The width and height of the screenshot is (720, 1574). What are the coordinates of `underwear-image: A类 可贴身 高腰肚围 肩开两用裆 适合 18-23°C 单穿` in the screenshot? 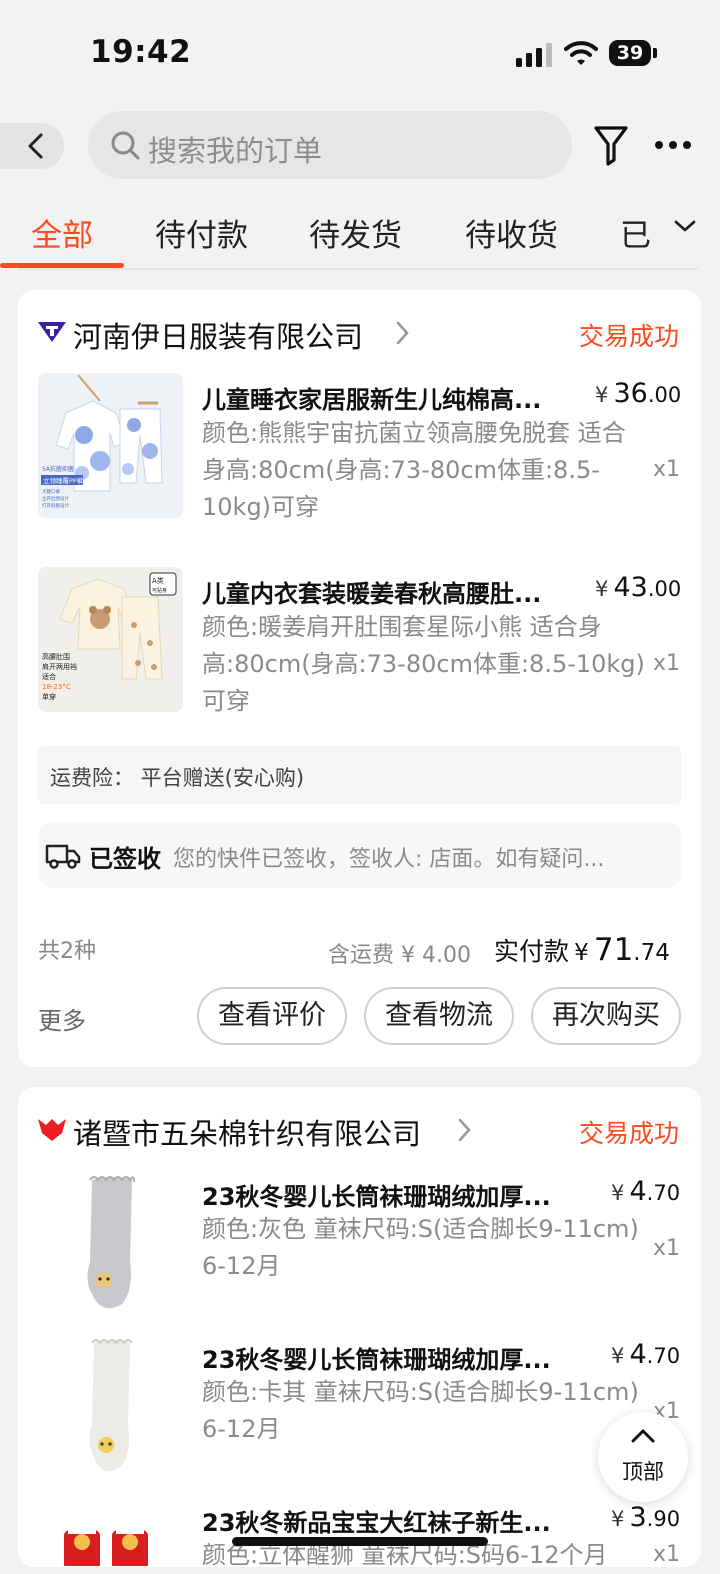 It's located at (110, 639).